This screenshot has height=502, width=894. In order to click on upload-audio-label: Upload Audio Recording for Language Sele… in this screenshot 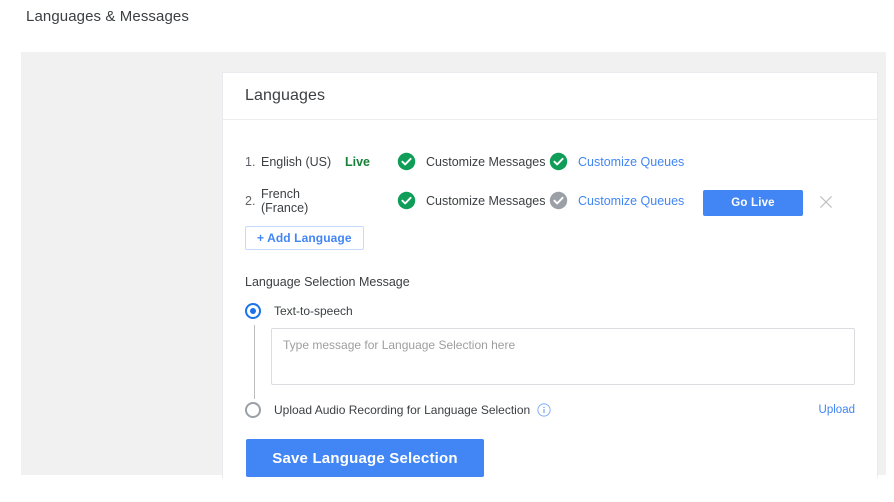, I will do `click(402, 410)`.